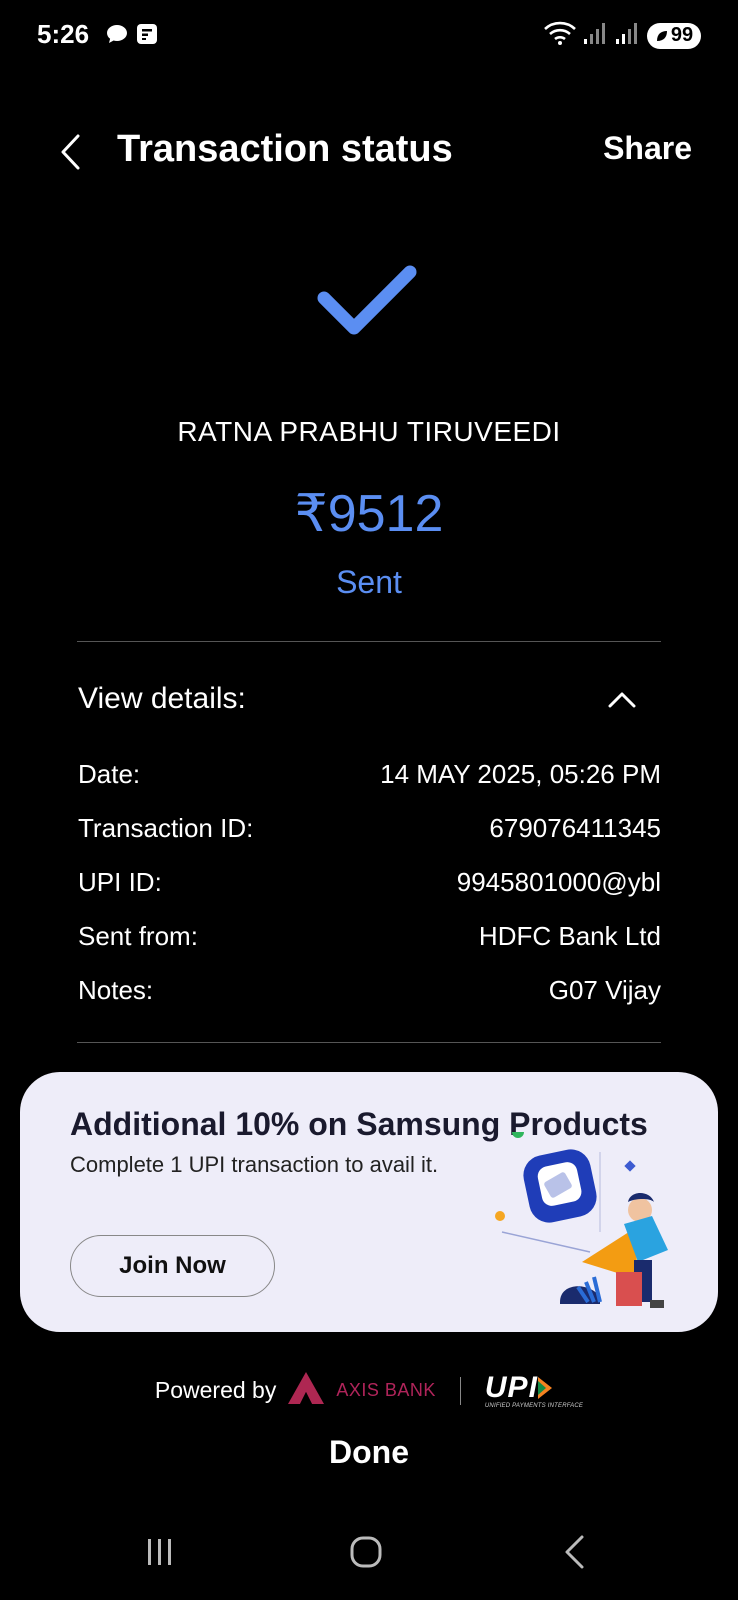 This screenshot has height=1600, width=738. Describe the element at coordinates (574, 1552) in the screenshot. I see `back-icon` at that location.